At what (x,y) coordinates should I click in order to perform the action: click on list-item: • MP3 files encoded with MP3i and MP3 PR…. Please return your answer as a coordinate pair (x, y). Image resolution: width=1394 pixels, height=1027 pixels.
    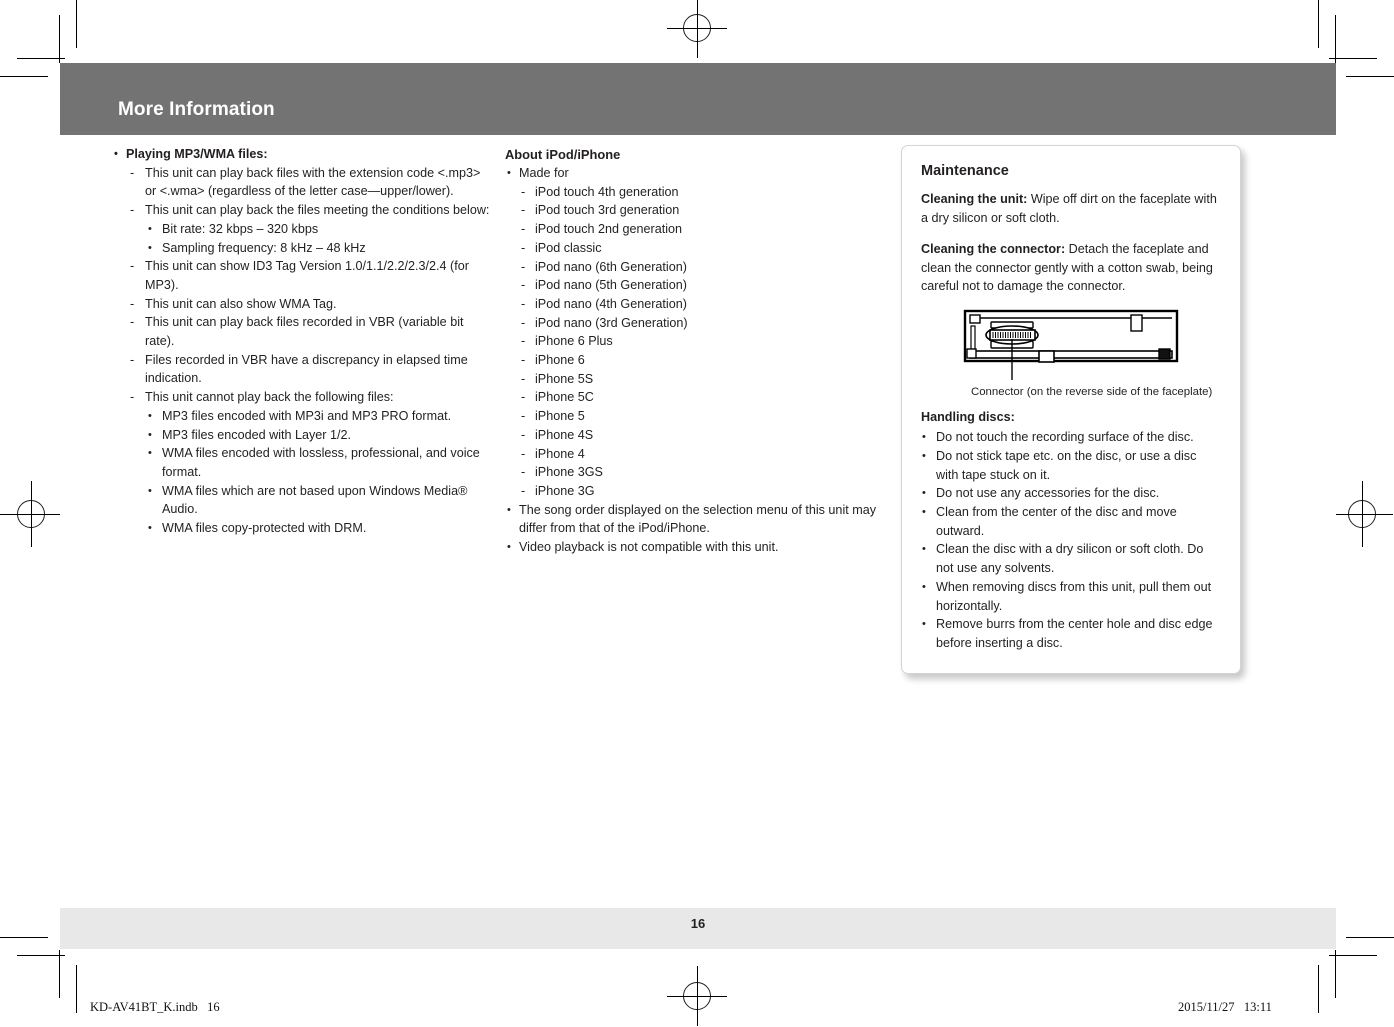
    Looking at the image, I should click on (303, 416).